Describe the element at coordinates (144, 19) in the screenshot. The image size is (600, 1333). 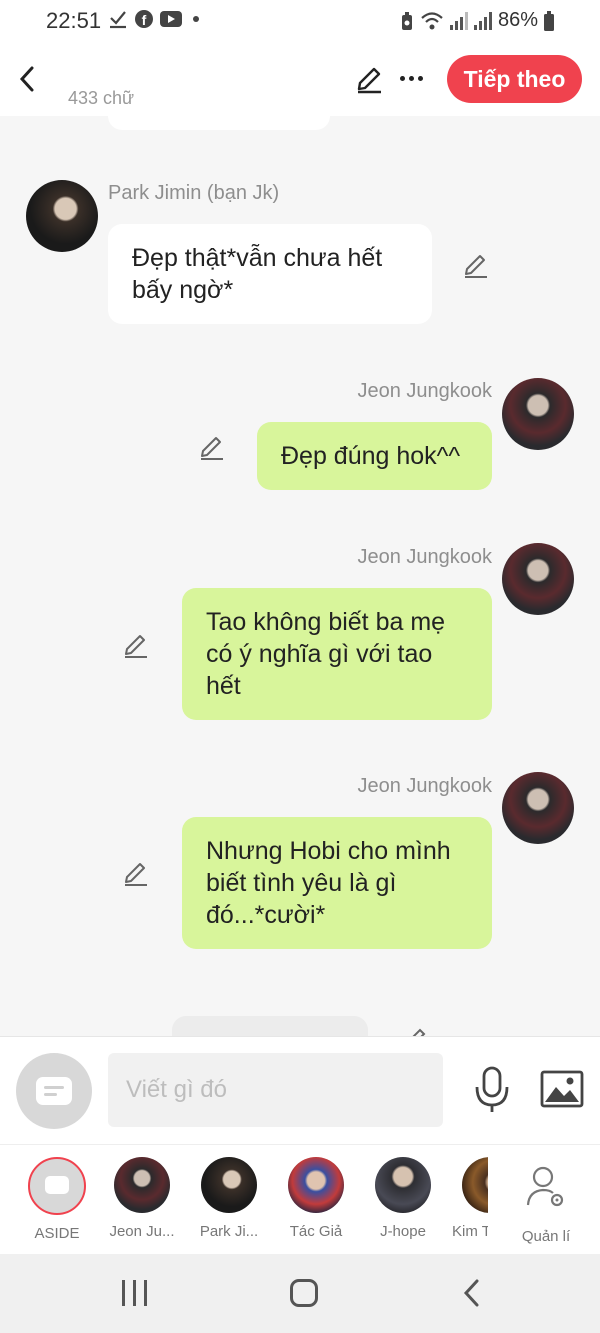
I see `facebook-icon: f` at that location.